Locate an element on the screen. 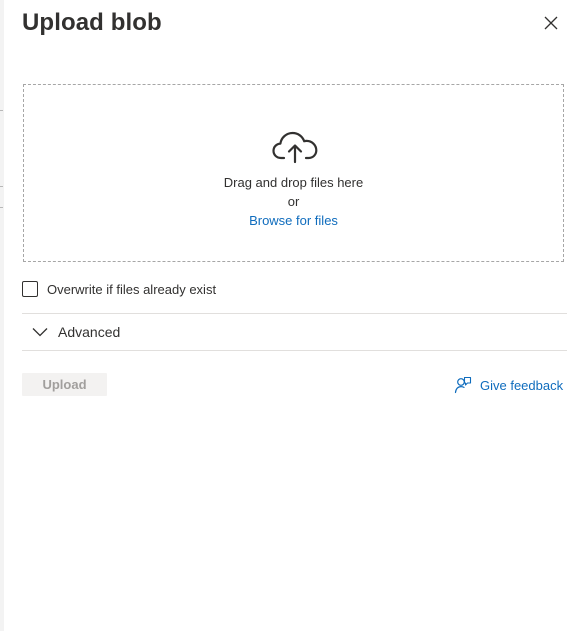  give-feedback-label: Give feedback is located at coordinates (522, 385).